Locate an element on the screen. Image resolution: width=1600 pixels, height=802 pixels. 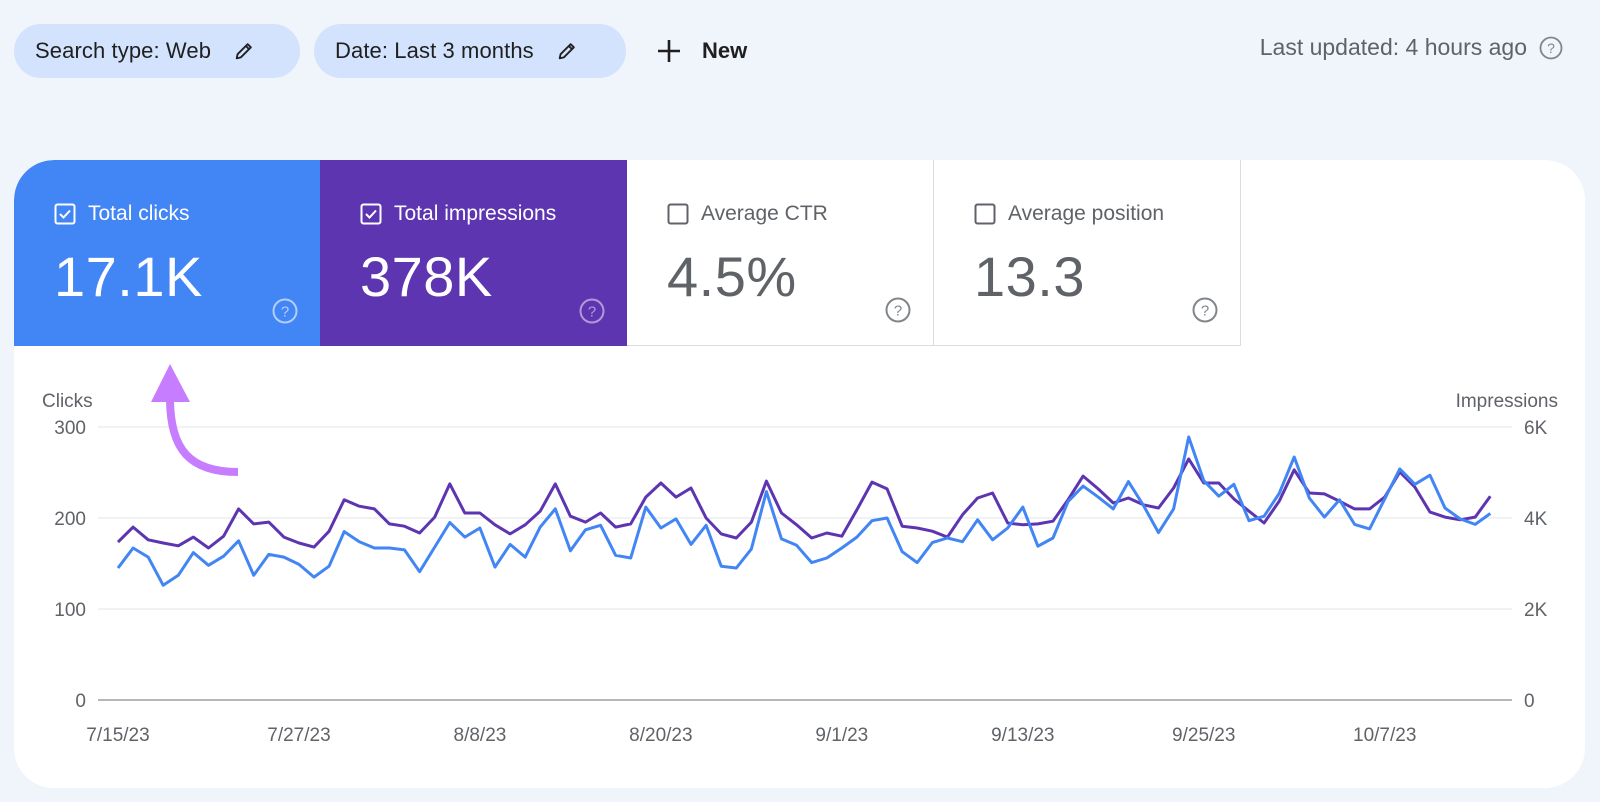
curved-arrow-up-icon is located at coordinates (202, 436).